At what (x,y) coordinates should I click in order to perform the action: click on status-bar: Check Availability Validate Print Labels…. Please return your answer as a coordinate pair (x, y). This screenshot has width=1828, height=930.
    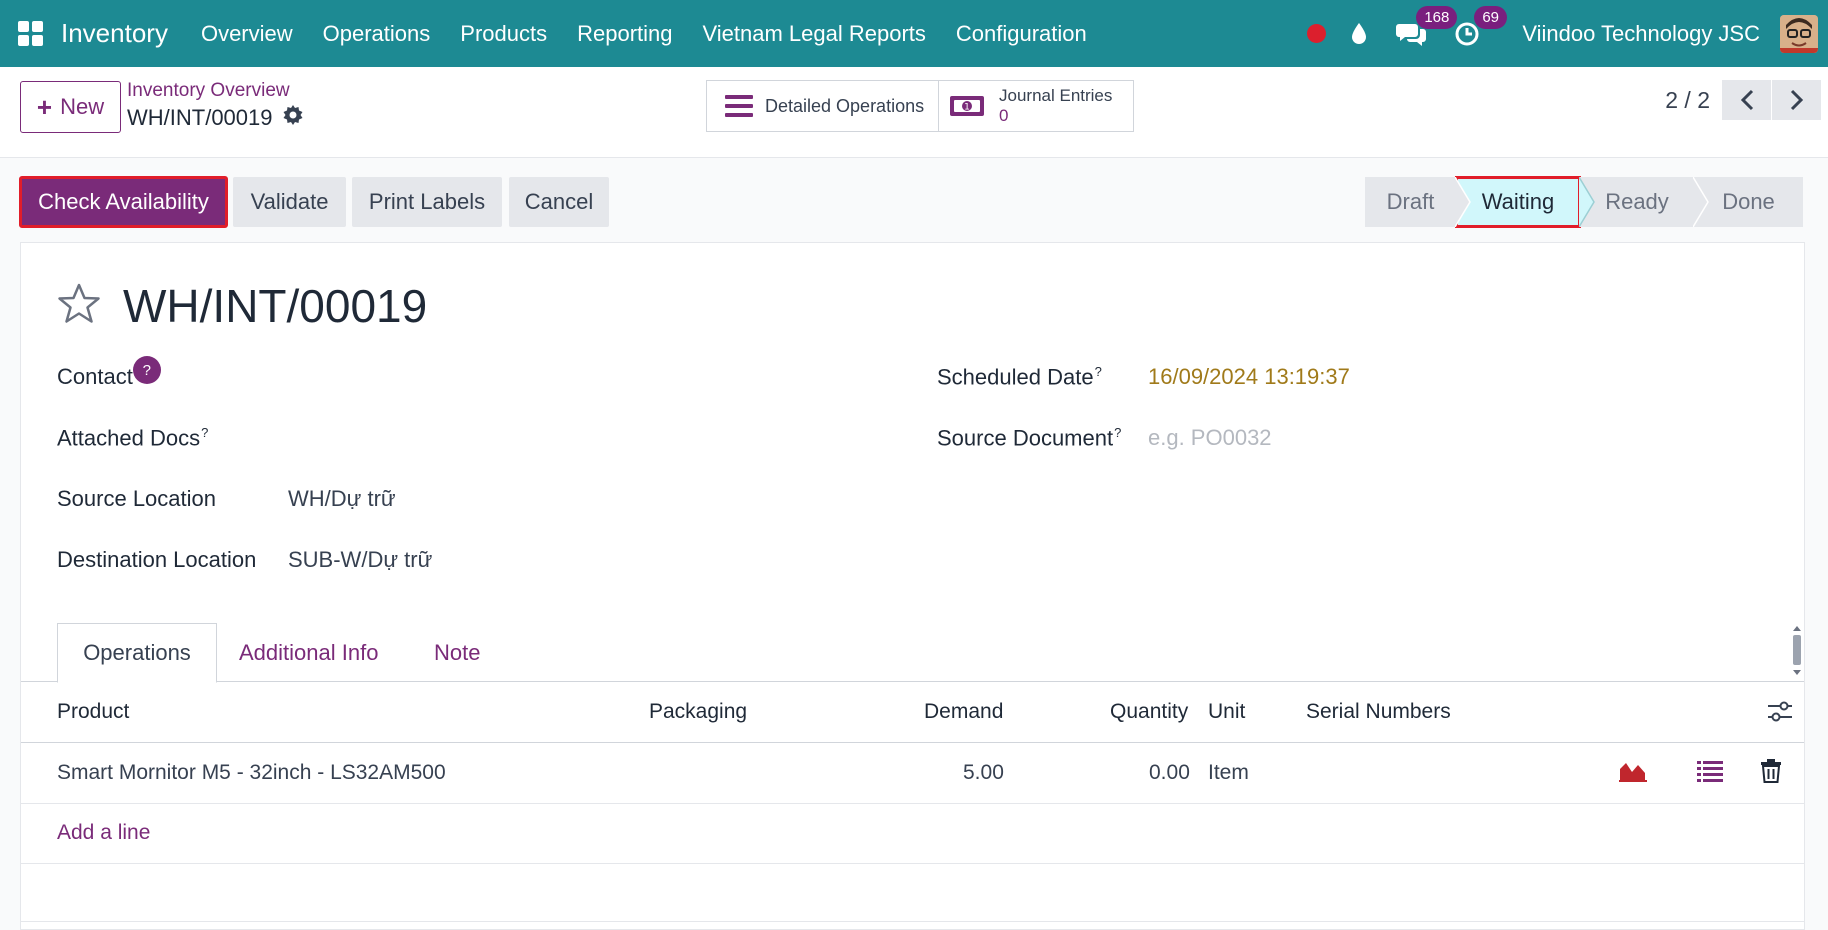
    Looking at the image, I should click on (914, 200).